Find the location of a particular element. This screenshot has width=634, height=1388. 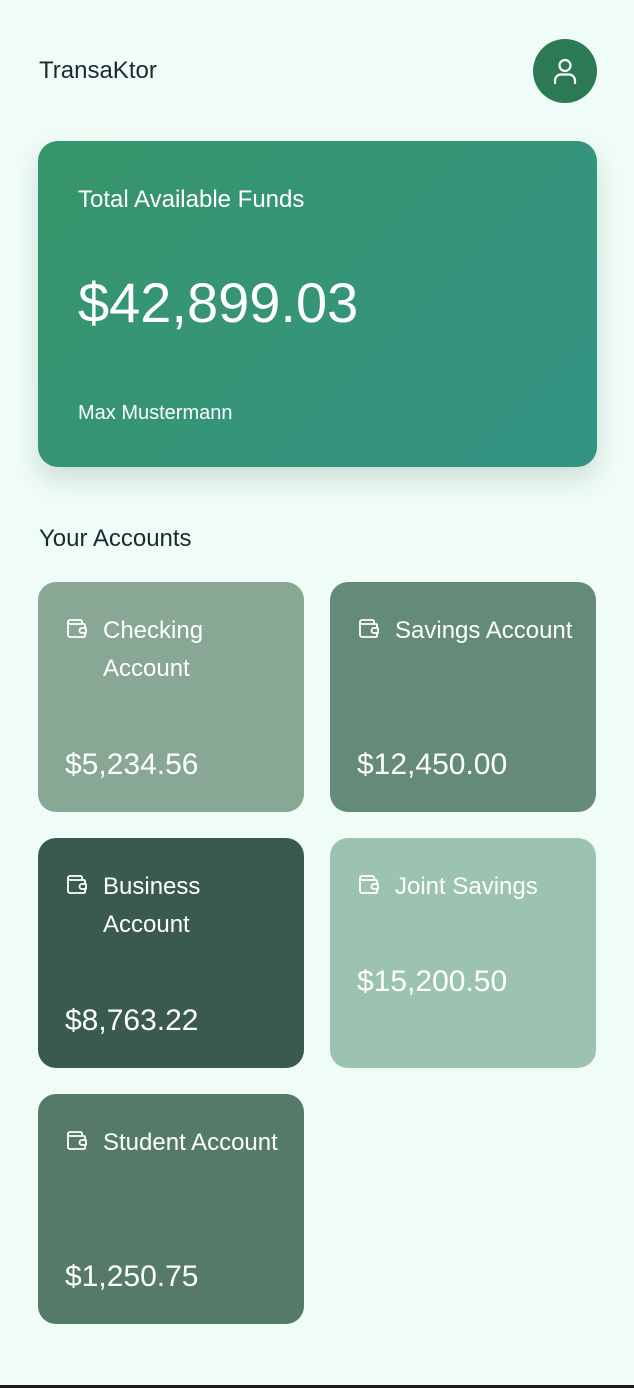

account-holder-name: Max Mustermann is located at coordinates (155, 413).